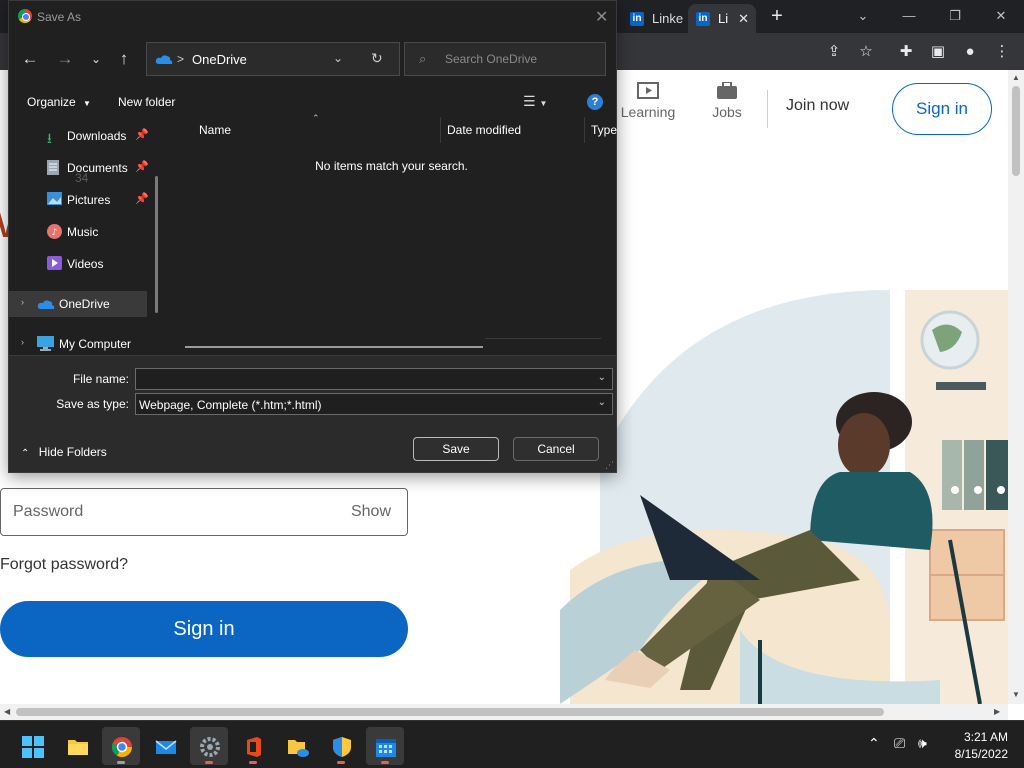 The image size is (1024, 768). What do you see at coordinates (59, 102) in the screenshot?
I see `organize-menu: Organize ▼` at bounding box center [59, 102].